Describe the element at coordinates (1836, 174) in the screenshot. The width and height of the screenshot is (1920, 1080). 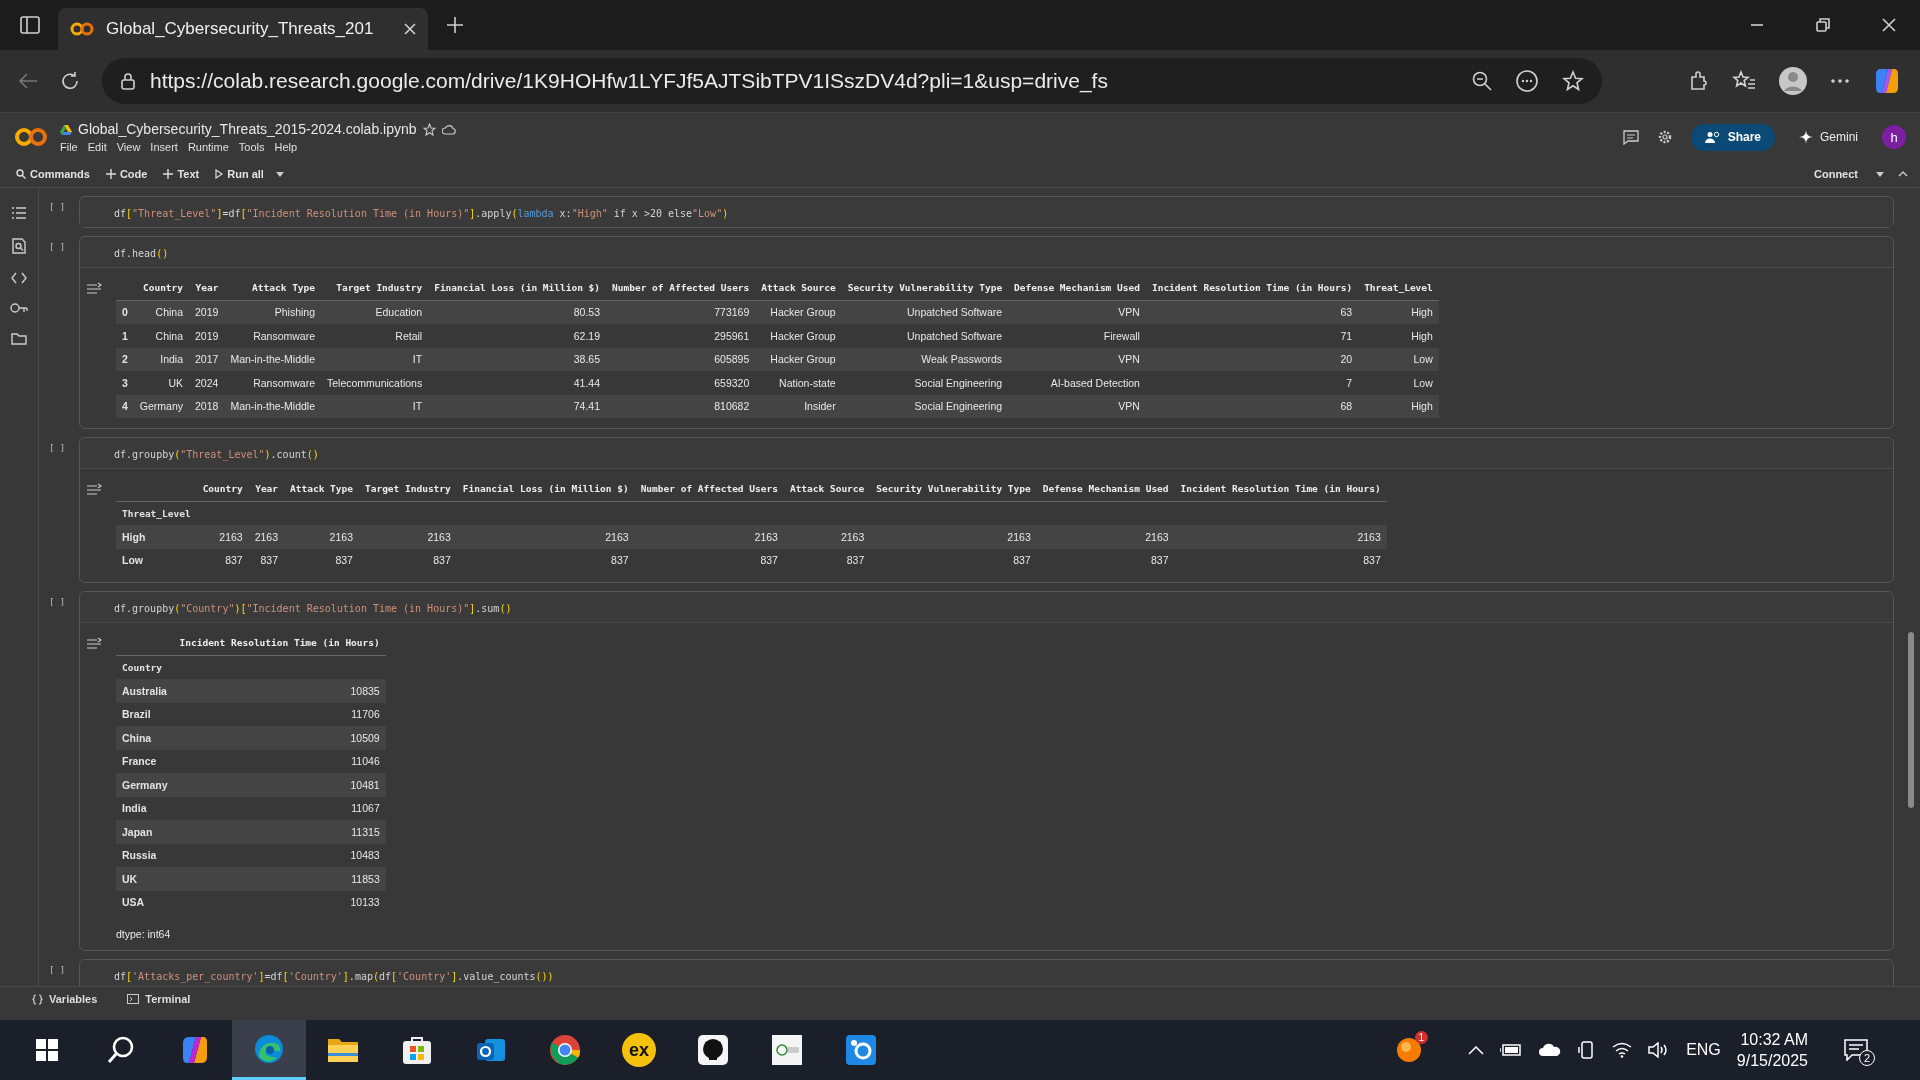
I see `connect-button: Connect` at that location.